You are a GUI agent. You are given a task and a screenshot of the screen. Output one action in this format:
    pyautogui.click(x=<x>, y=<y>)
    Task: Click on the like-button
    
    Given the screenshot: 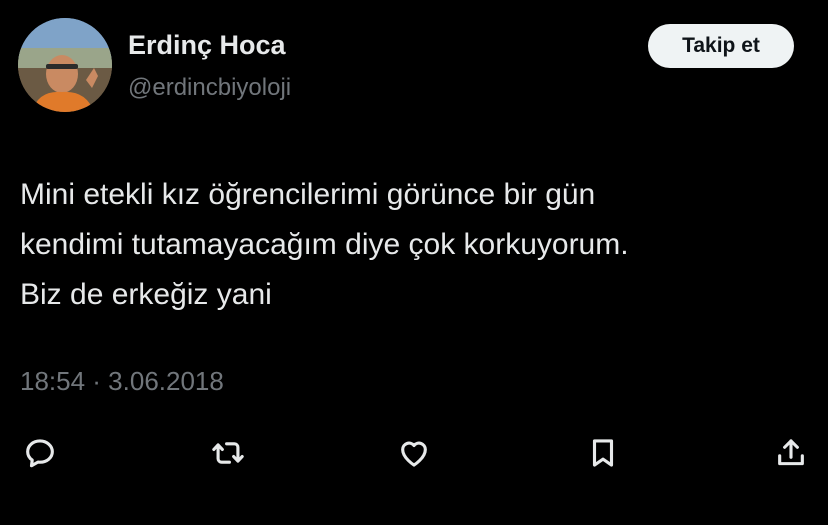 What is the action you would take?
    pyautogui.click(x=414, y=453)
    